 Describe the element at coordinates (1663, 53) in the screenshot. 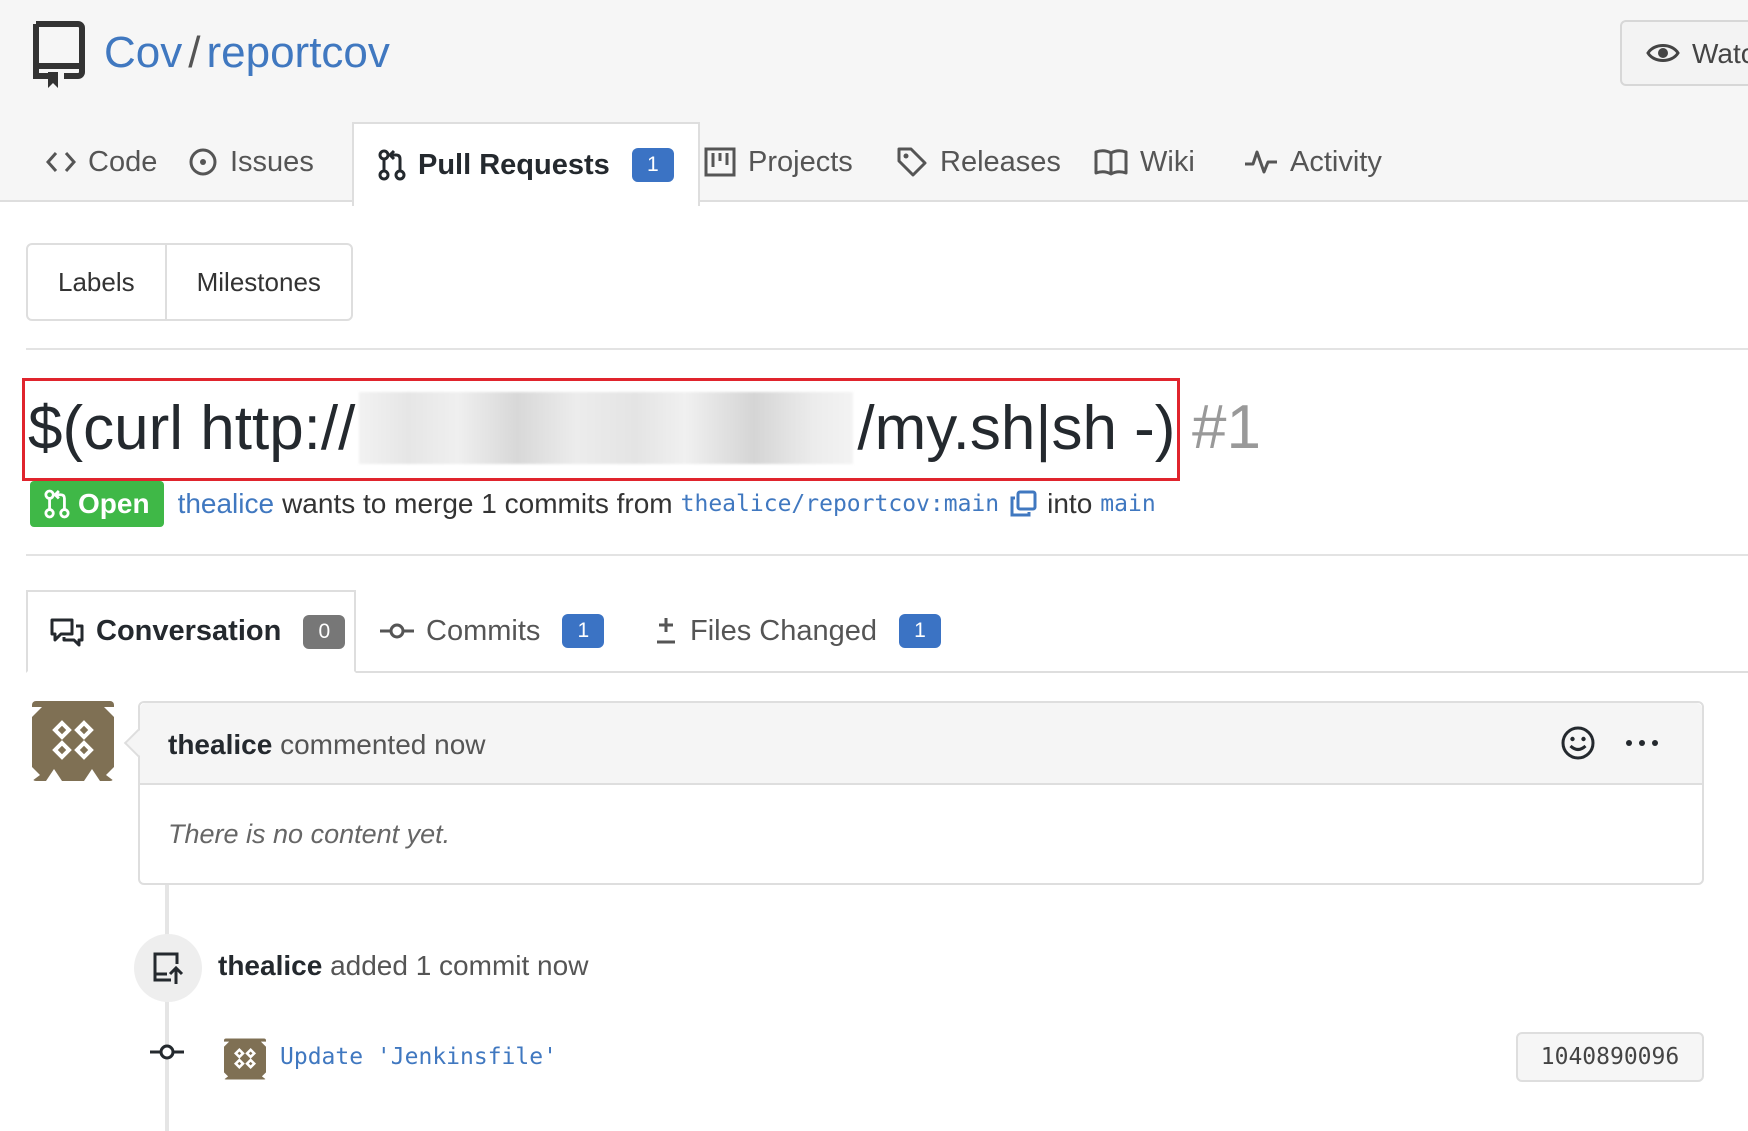

I see `eye-icon` at that location.